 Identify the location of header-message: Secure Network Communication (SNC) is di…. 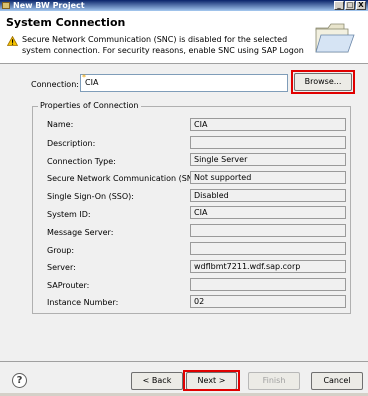
(163, 45).